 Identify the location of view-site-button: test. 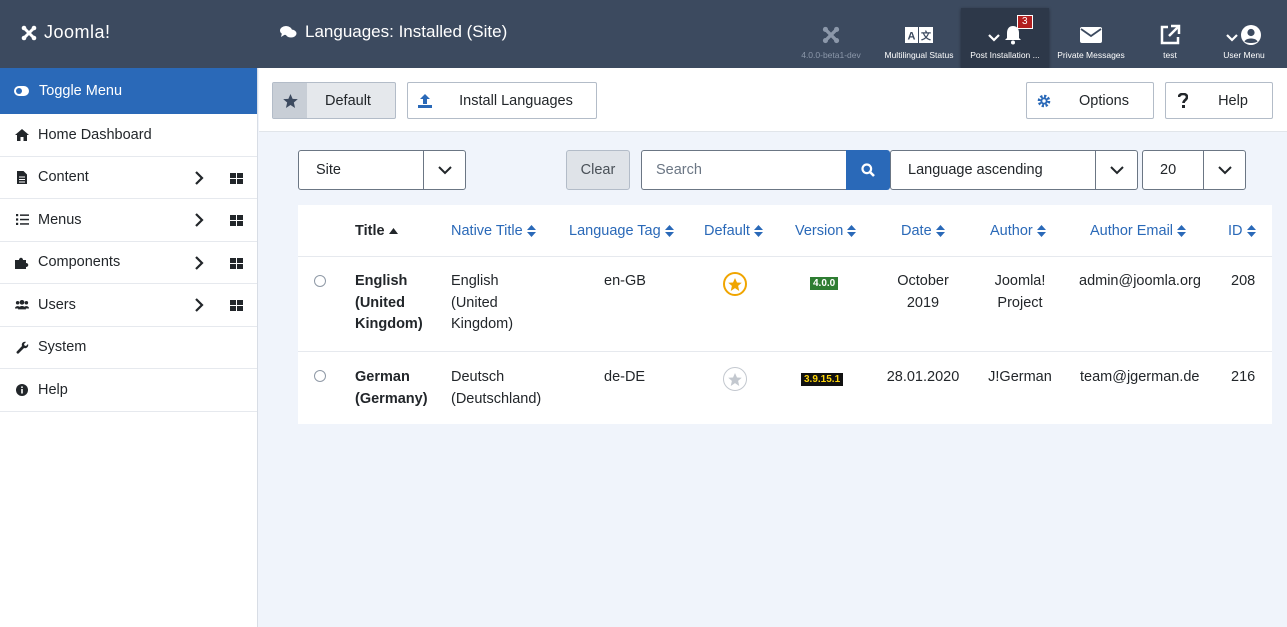
(1170, 38).